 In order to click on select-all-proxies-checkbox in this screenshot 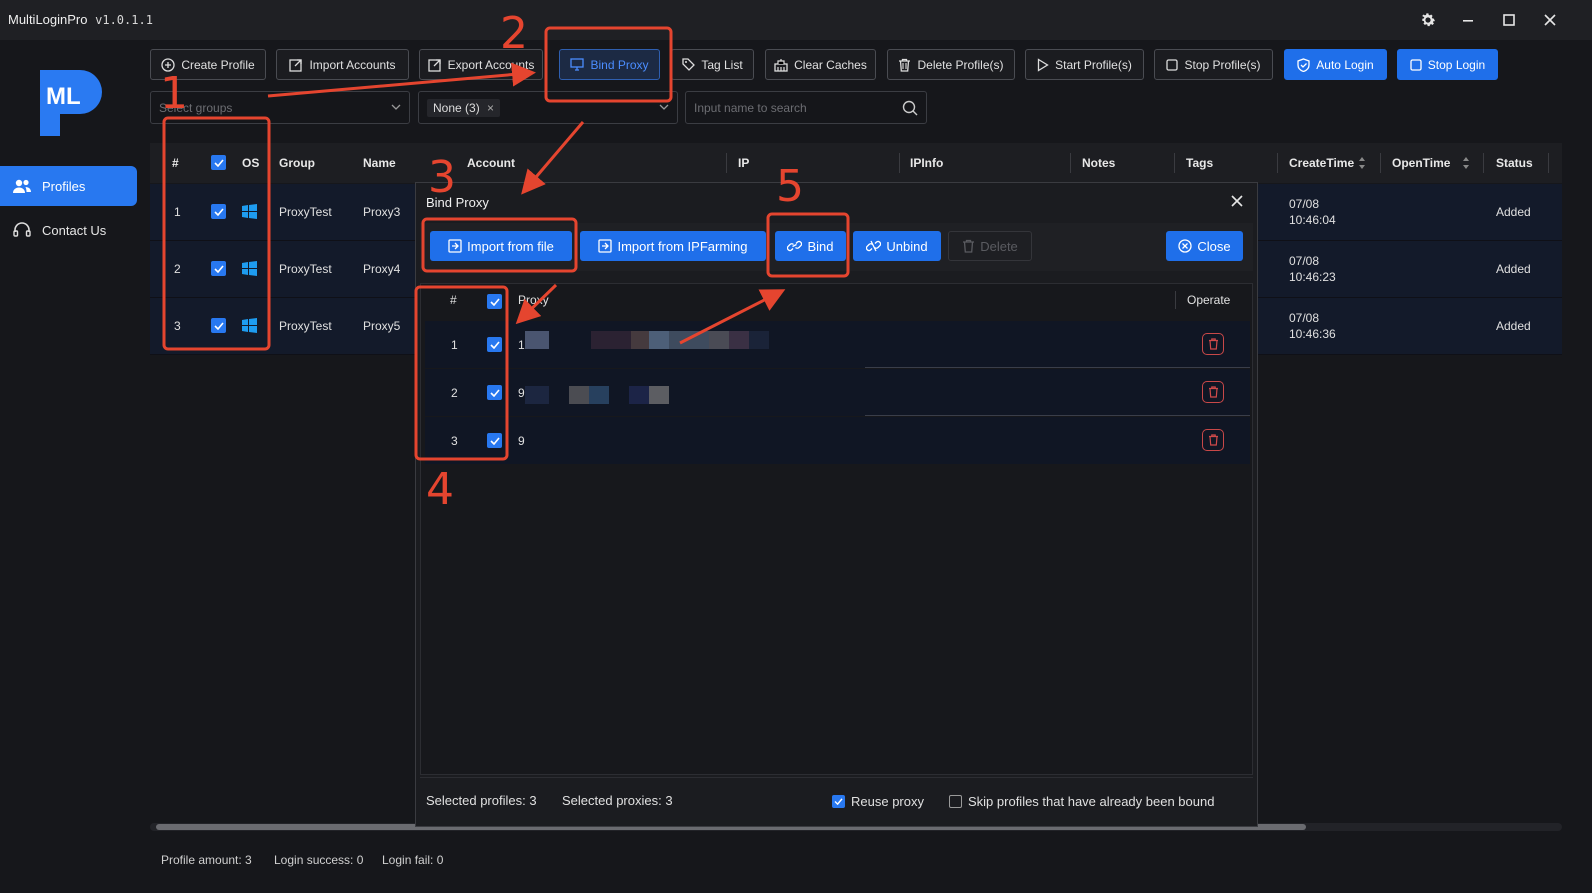, I will do `click(494, 301)`.